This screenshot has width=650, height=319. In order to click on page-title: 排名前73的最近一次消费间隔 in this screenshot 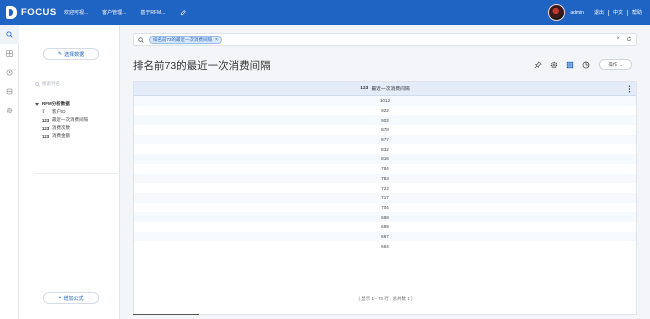, I will do `click(202, 66)`.